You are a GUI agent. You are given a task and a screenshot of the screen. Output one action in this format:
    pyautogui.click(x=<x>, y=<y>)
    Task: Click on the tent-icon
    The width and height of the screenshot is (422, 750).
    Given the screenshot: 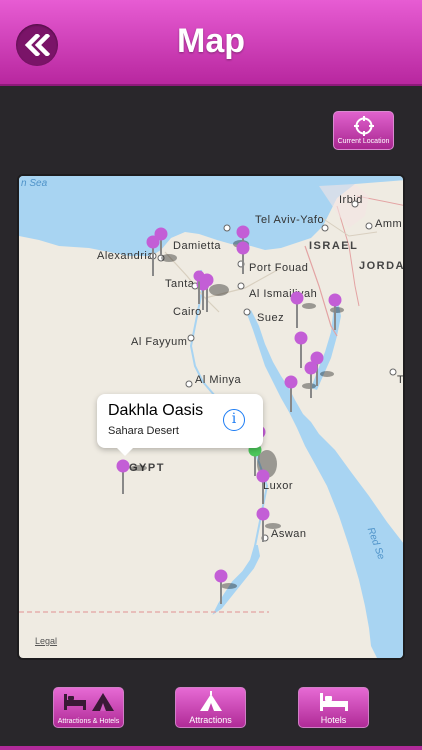 What is the action you would take?
    pyautogui.click(x=210, y=701)
    